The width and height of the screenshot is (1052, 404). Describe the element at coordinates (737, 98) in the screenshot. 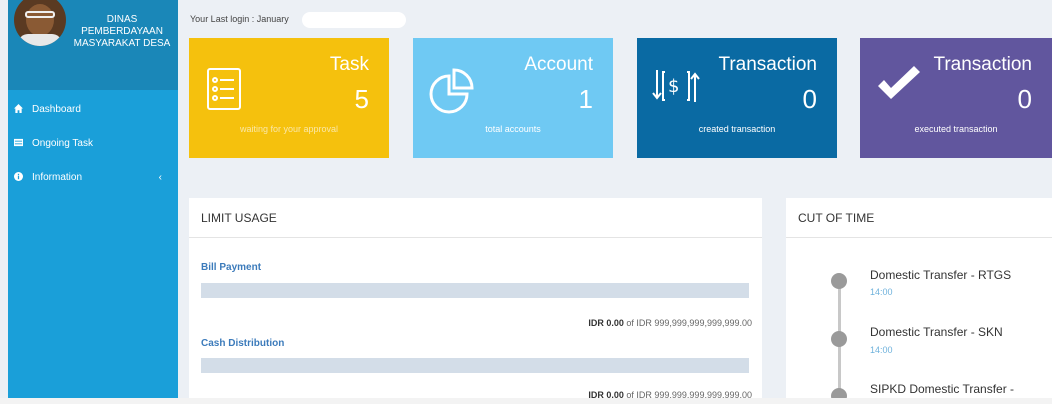

I see `created-transaction-tile: $ Transaction 0 created transaction` at that location.